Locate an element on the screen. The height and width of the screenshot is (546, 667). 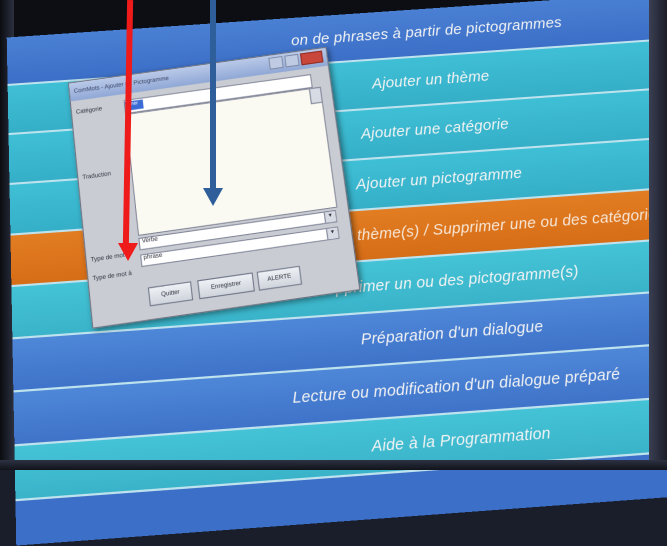
blue-arrow-shaft is located at coordinates (213, 95).